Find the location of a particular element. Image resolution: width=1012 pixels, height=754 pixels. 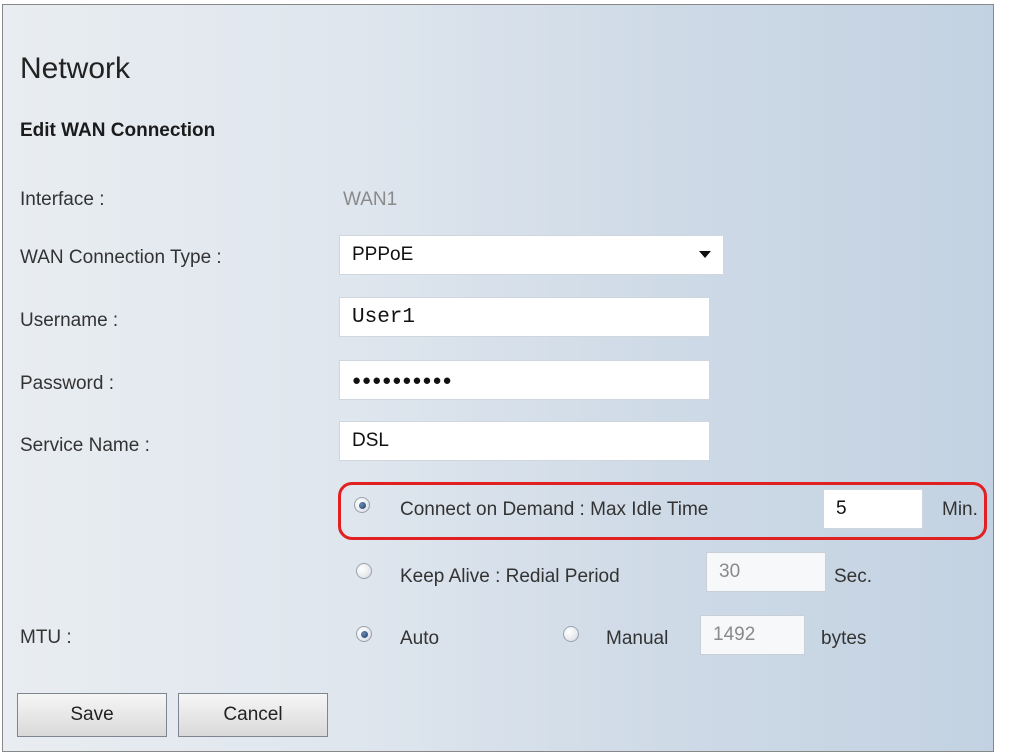

interface-label: Interface : is located at coordinates (62, 199).